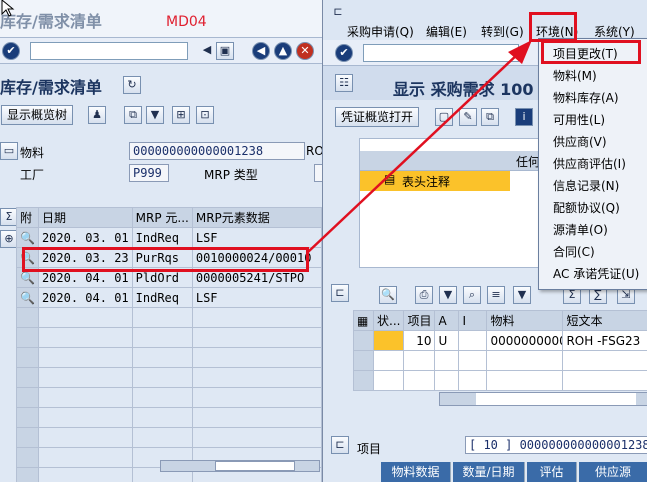  Describe the element at coordinates (8, 8) in the screenshot. I see `cursor-icon` at that location.